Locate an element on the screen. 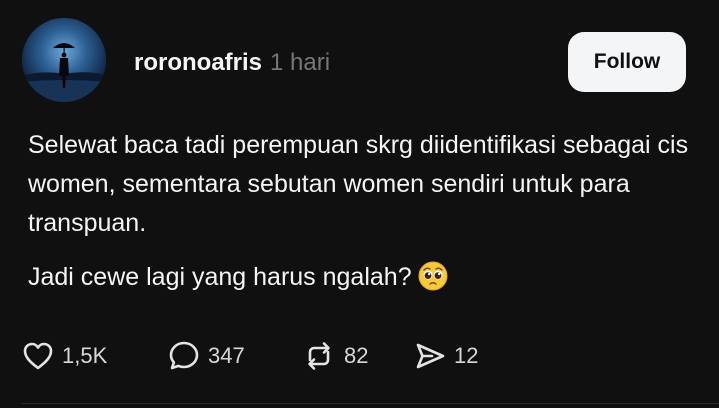  like-count: 1,5K is located at coordinates (85, 355).